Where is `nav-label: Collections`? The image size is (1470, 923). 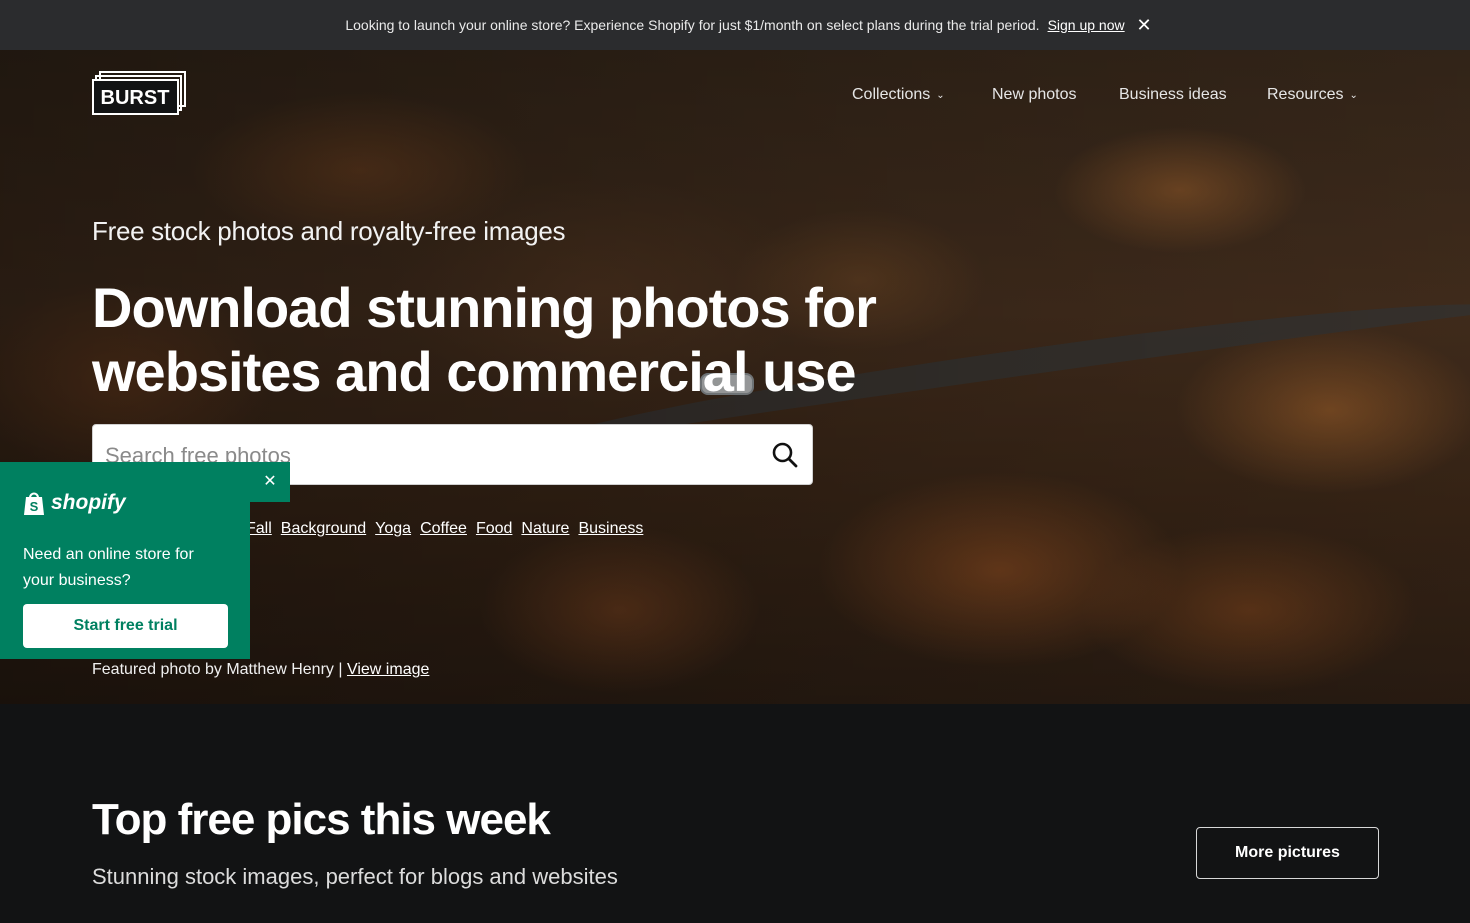 nav-label: Collections is located at coordinates (891, 94).